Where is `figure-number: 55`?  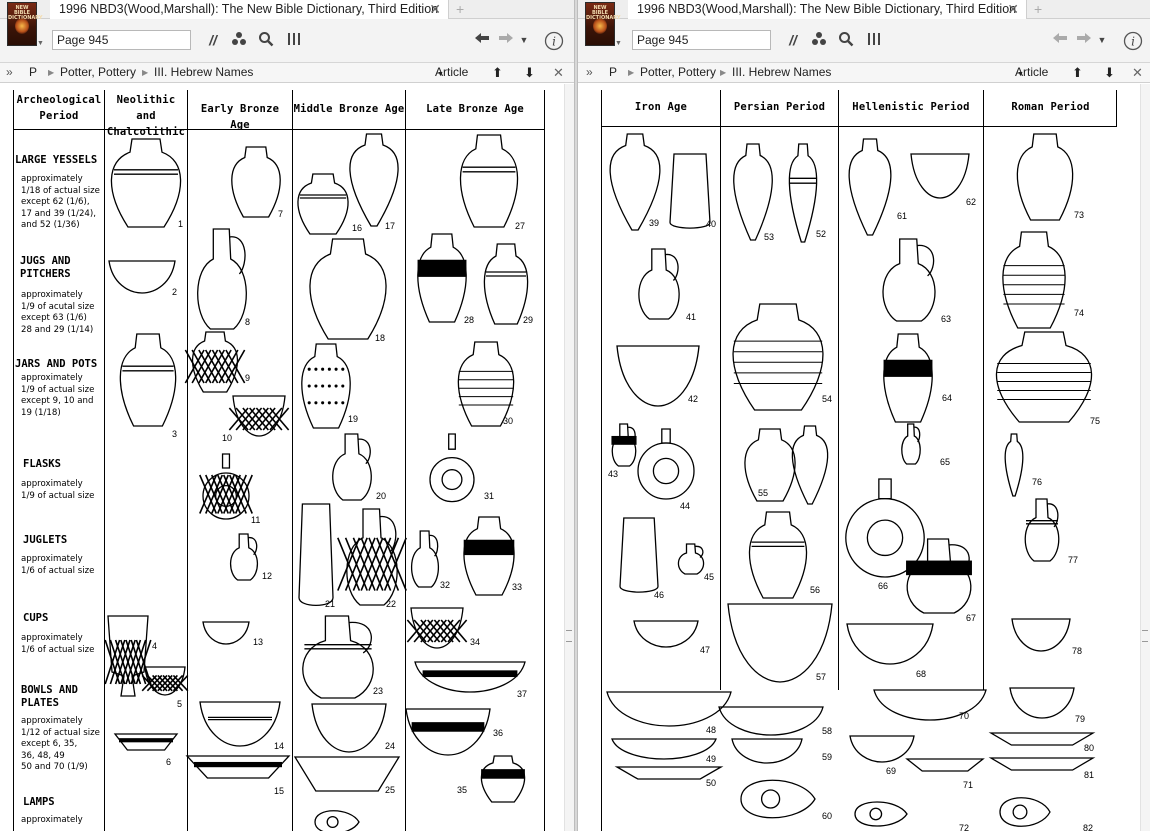
figure-number: 55 is located at coordinates (763, 493).